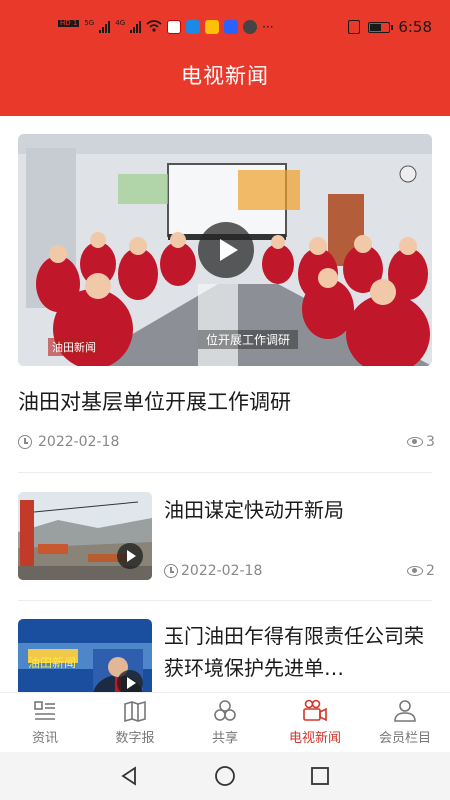 Image resolution: width=450 pixels, height=800 pixels. I want to click on status-bar: HD 1 5G 4G ··· 6:58, so click(225, 27).